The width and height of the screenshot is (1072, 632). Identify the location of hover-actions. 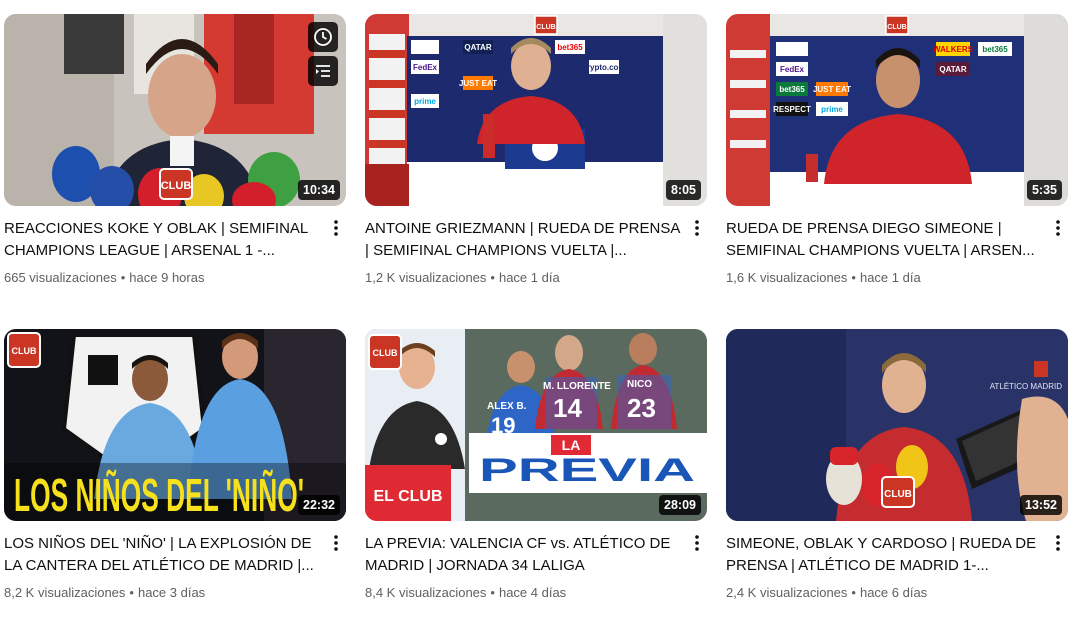
(323, 54).